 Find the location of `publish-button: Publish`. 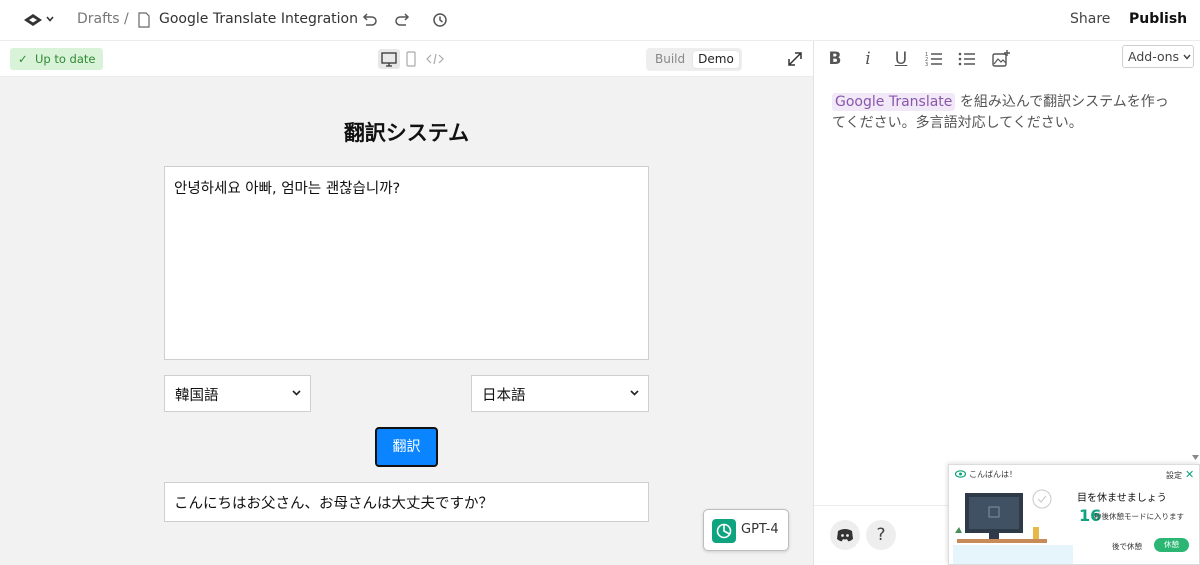

publish-button: Publish is located at coordinates (1158, 19).